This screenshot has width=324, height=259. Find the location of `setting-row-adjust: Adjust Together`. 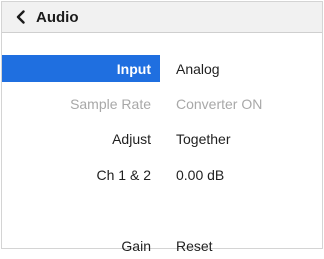

setting-row-adjust: Adjust Together is located at coordinates (162, 138).